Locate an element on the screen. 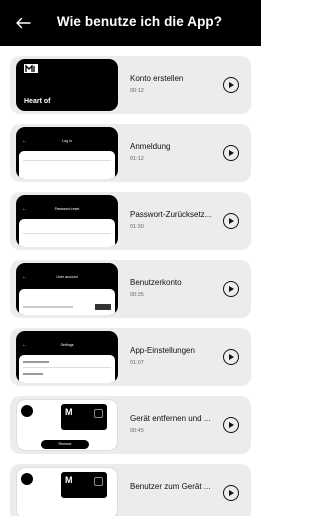  tutorial-card: M Remove Gerät entfernen und ... 00:45 is located at coordinates (130, 425).